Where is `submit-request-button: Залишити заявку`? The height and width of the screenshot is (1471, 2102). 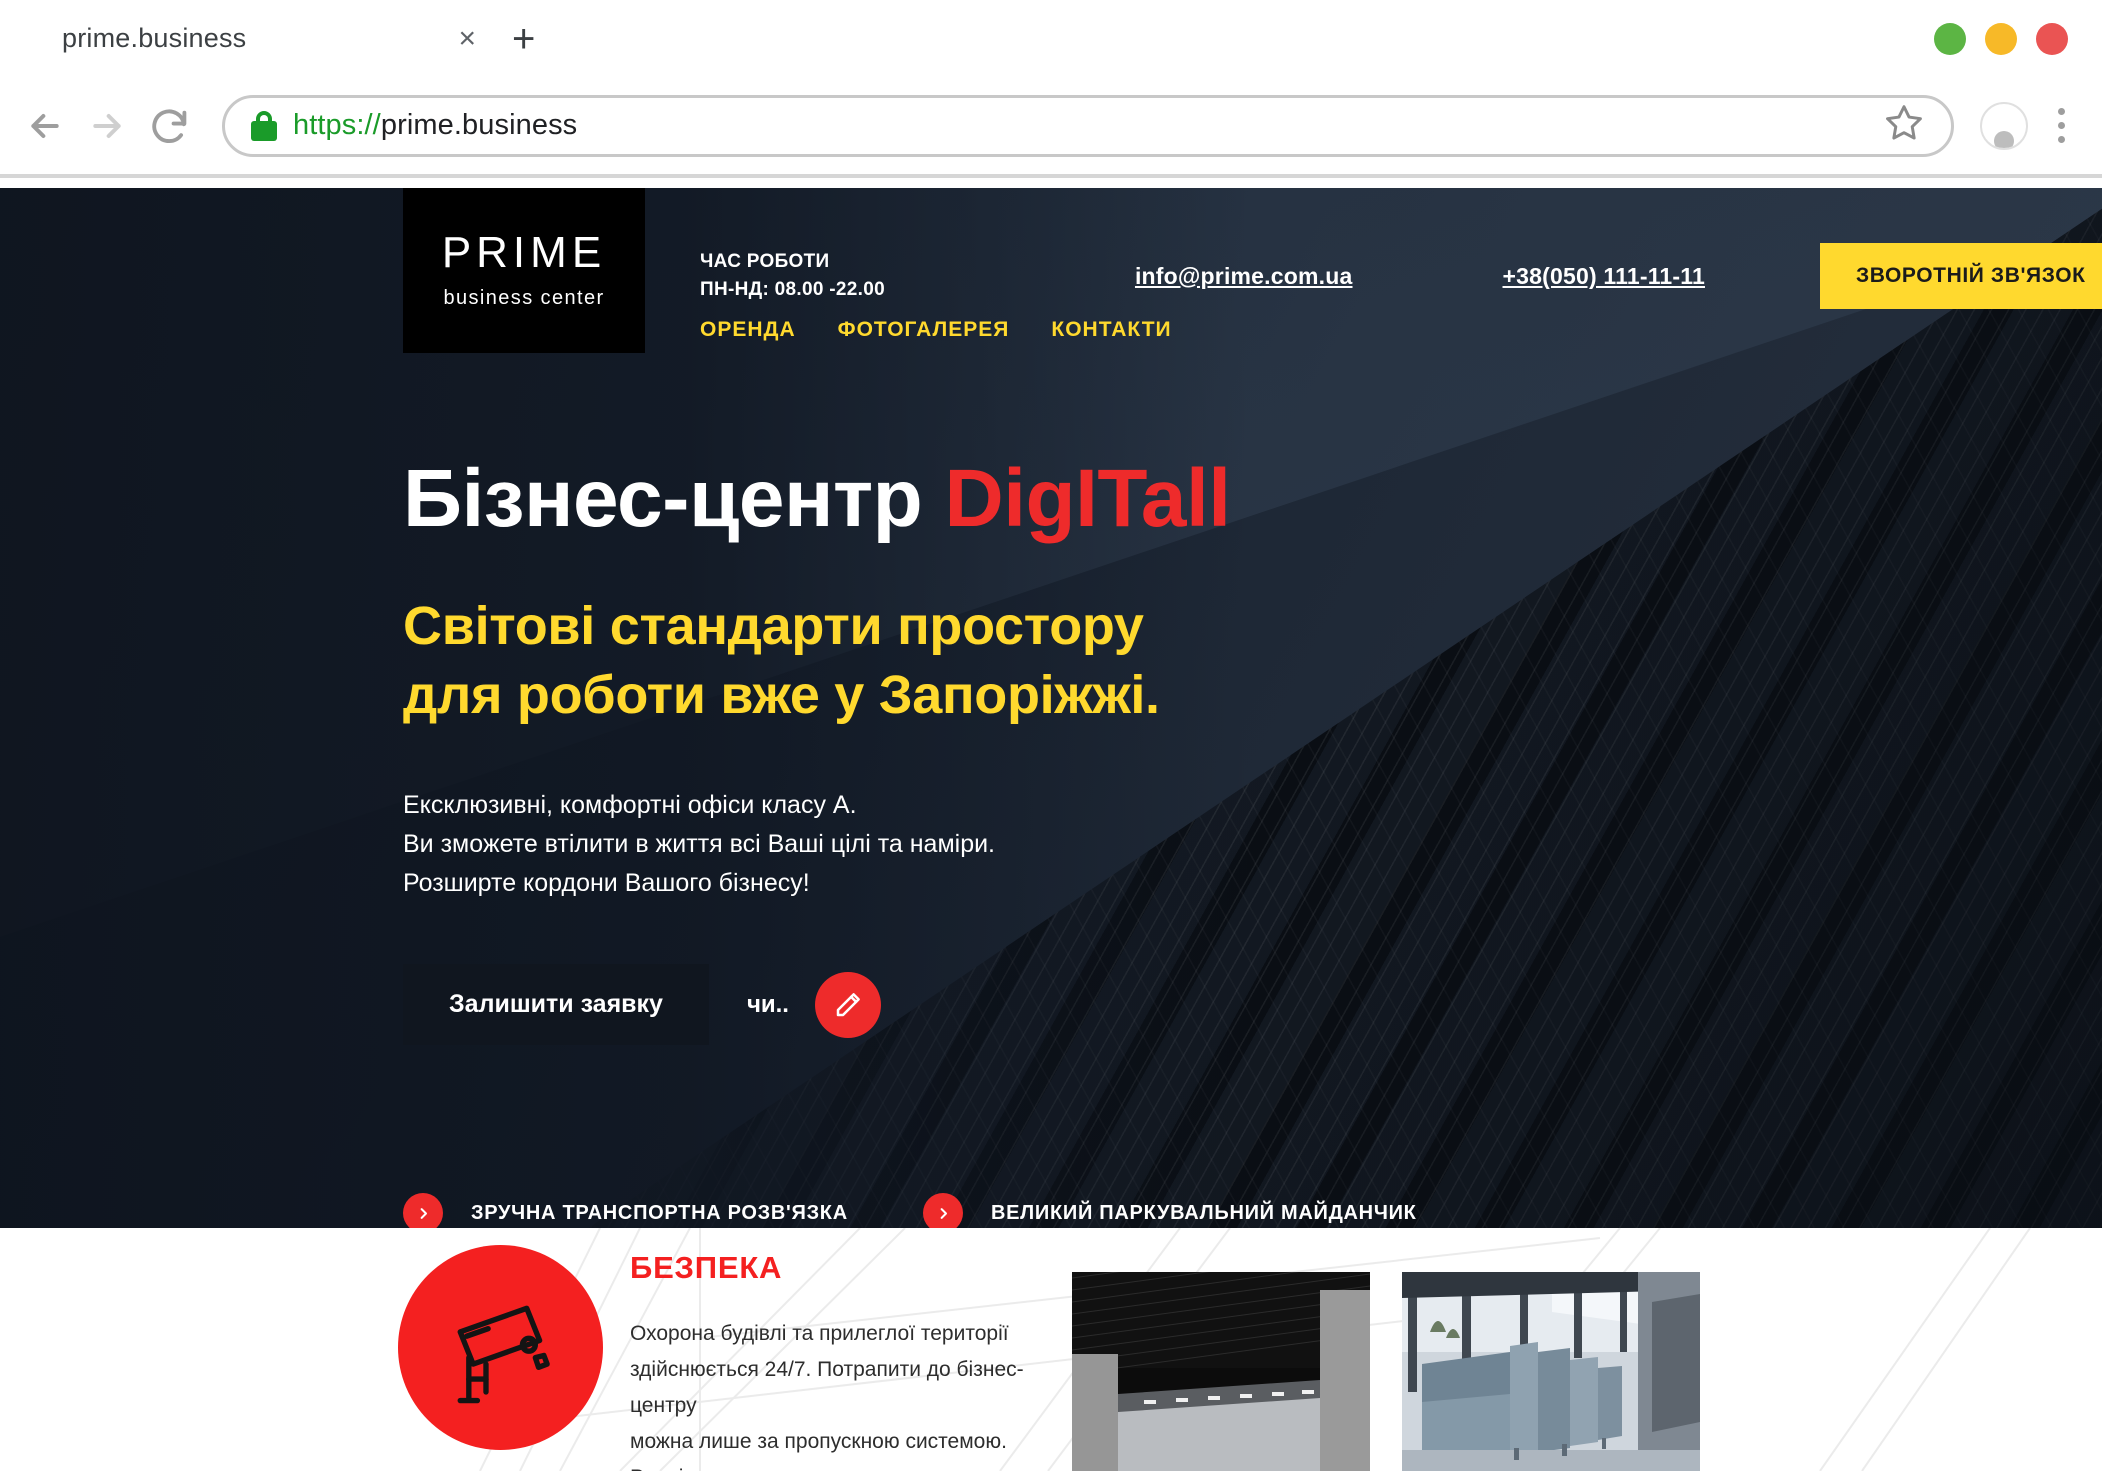
submit-request-button: Залишити заявку is located at coordinates (556, 1005).